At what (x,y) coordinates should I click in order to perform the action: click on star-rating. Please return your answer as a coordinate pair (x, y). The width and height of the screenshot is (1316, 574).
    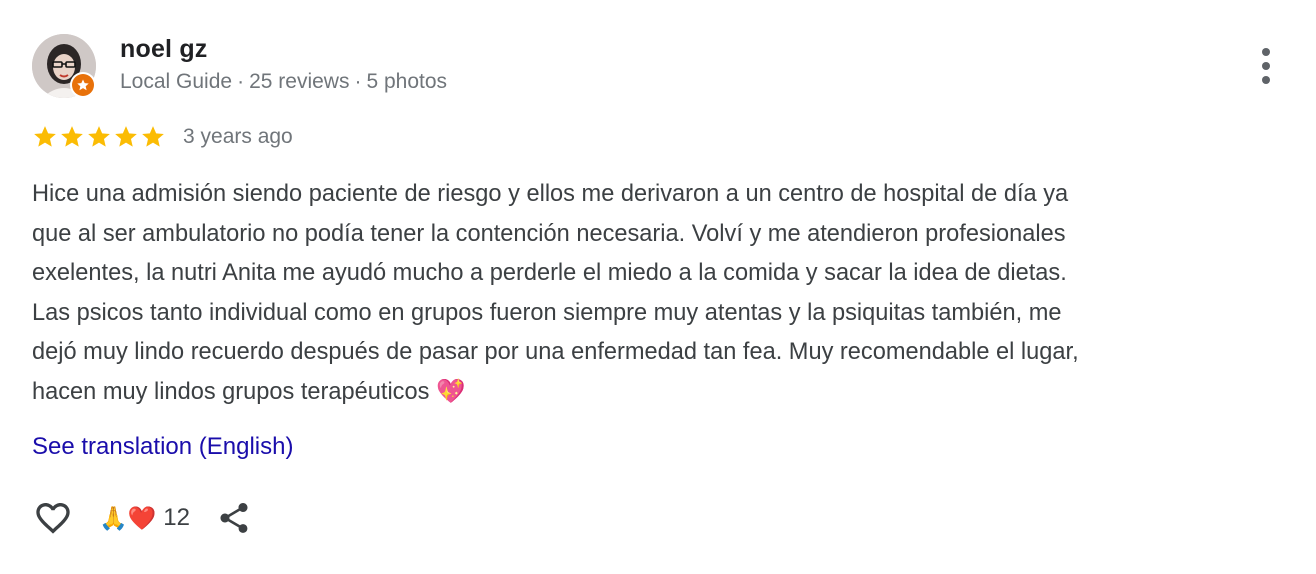
    Looking at the image, I should click on (99, 137).